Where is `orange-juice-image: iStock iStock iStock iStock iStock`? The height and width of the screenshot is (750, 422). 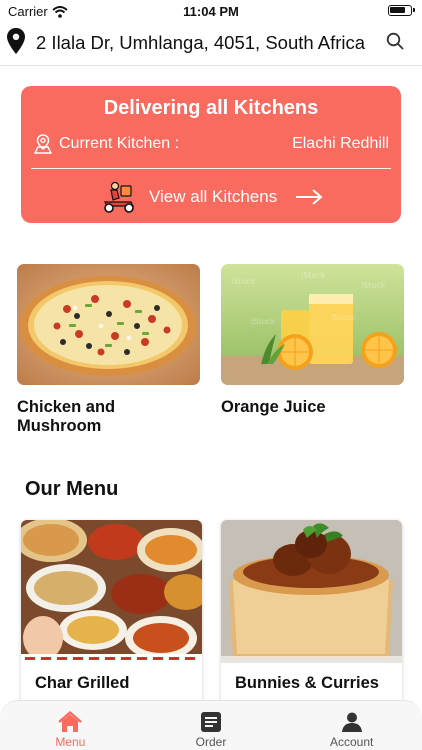
orange-juice-image: iStock iStock iStock iStock iStock is located at coordinates (312, 324).